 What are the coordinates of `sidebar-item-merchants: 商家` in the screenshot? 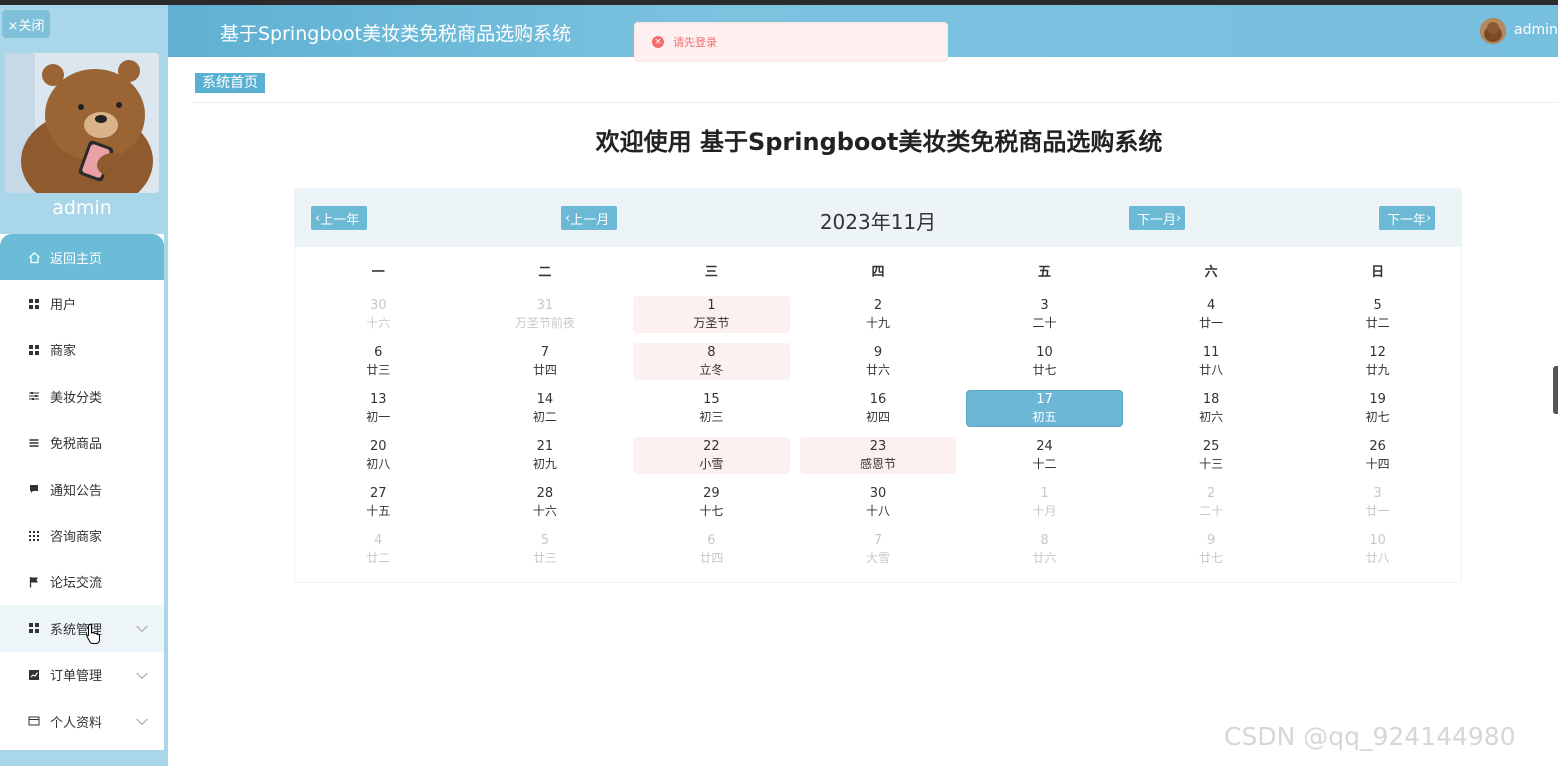 It's located at (82, 350).